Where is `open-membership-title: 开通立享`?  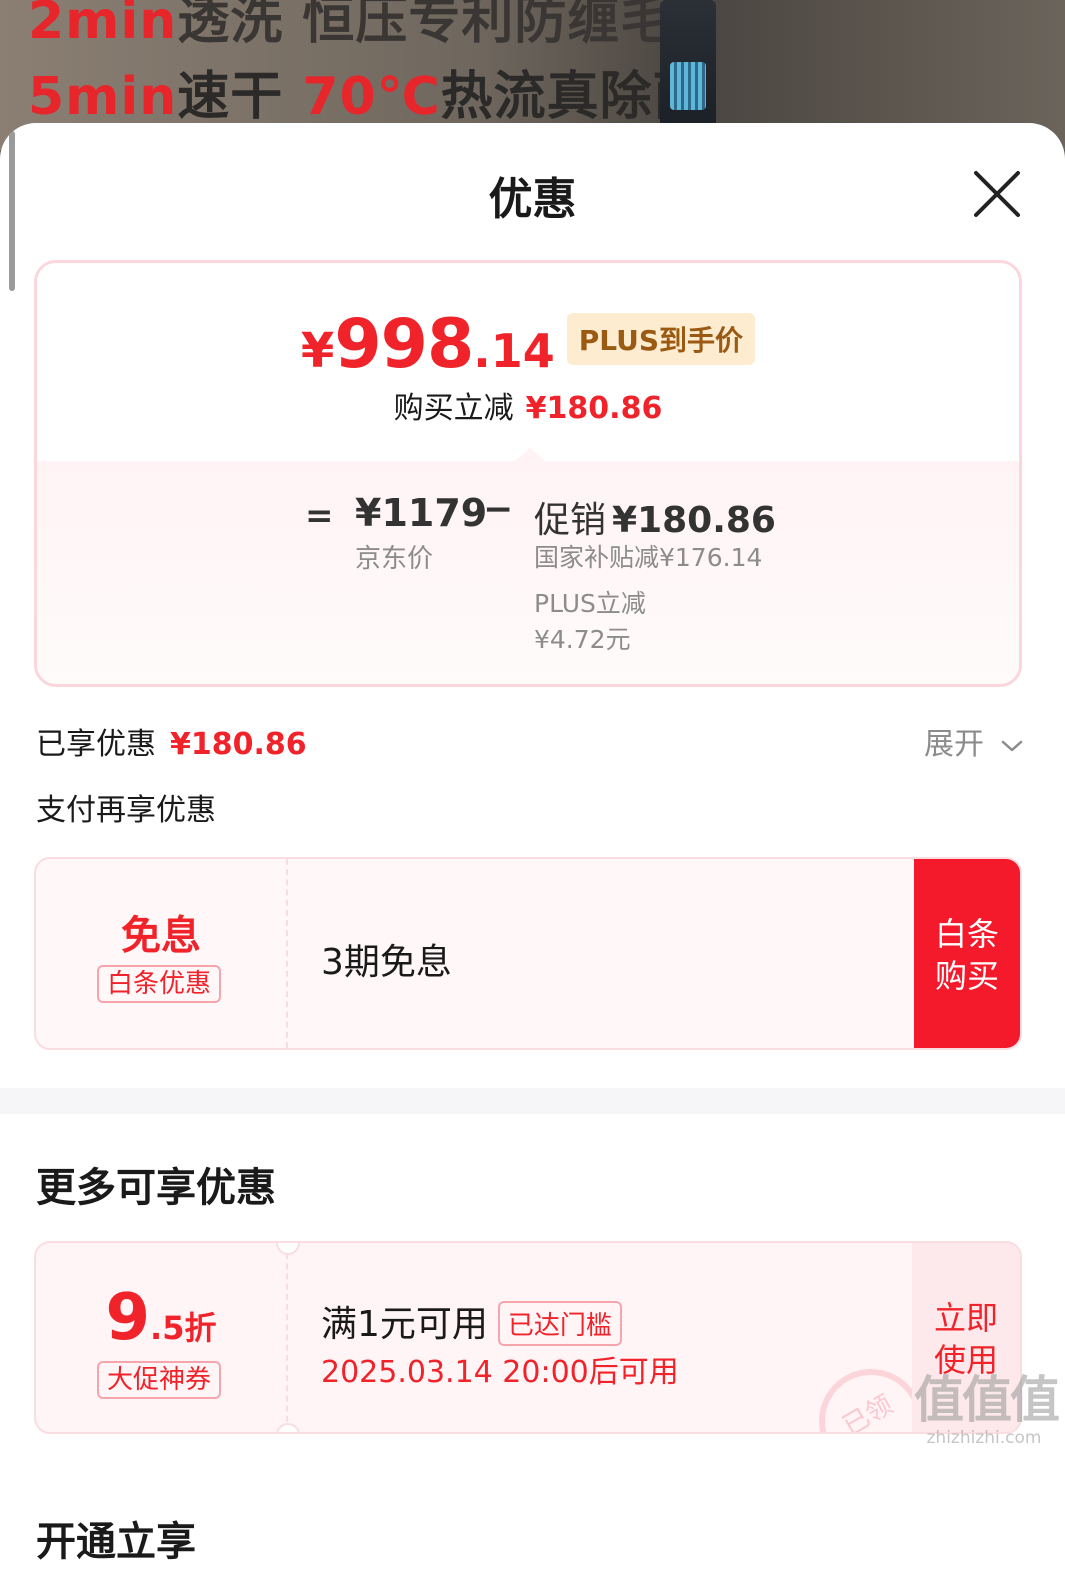
open-membership-title: 开通立享 is located at coordinates (116, 1542).